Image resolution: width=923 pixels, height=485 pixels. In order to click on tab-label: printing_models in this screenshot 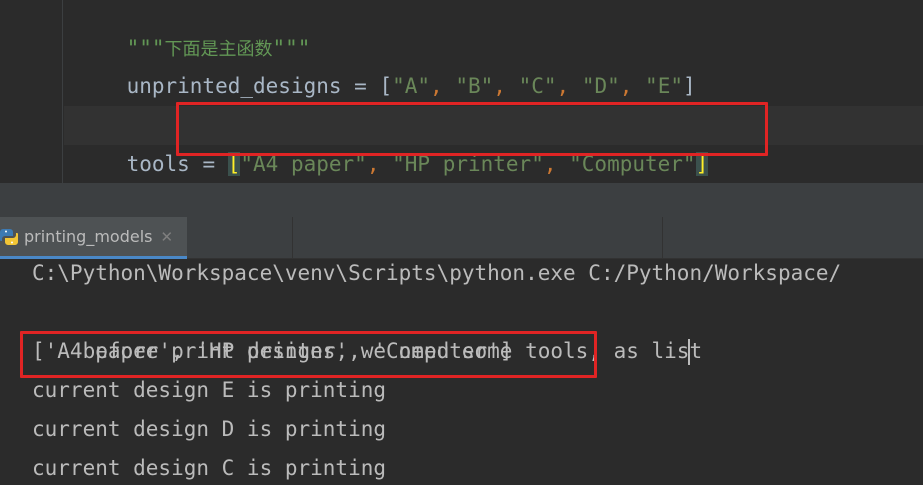, I will do `click(88, 236)`.